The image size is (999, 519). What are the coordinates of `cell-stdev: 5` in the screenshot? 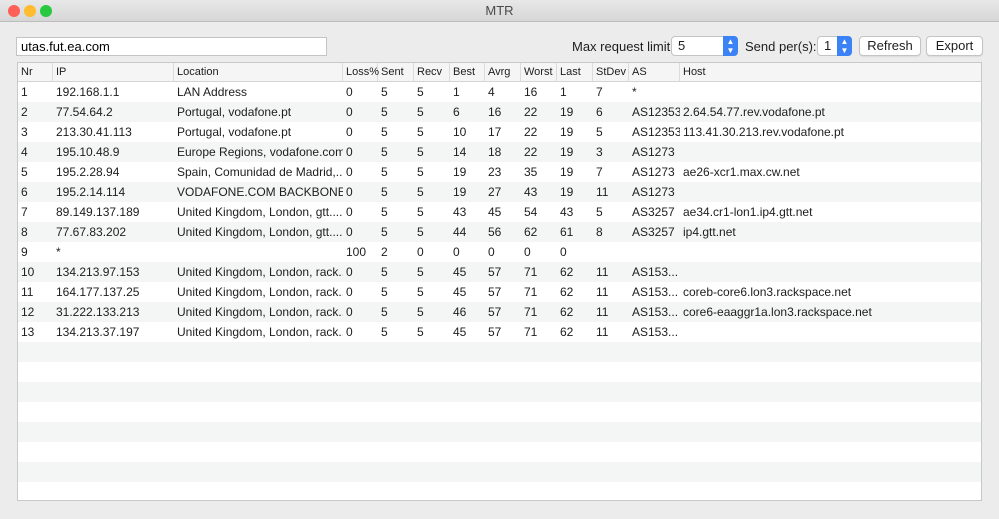 It's located at (599, 212).